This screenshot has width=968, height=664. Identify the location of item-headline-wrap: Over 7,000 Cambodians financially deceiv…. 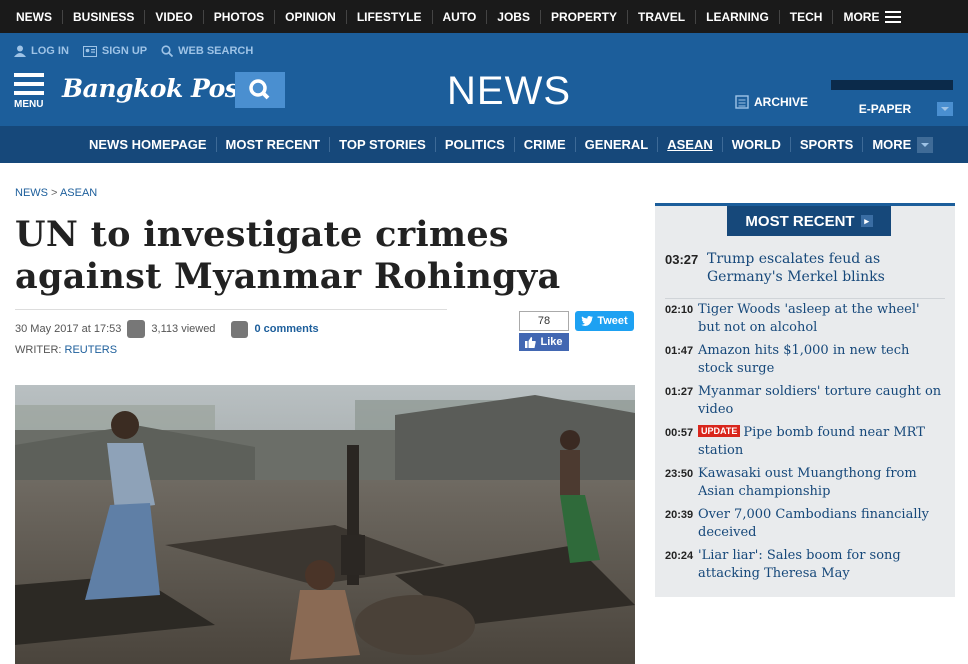
(821, 524).